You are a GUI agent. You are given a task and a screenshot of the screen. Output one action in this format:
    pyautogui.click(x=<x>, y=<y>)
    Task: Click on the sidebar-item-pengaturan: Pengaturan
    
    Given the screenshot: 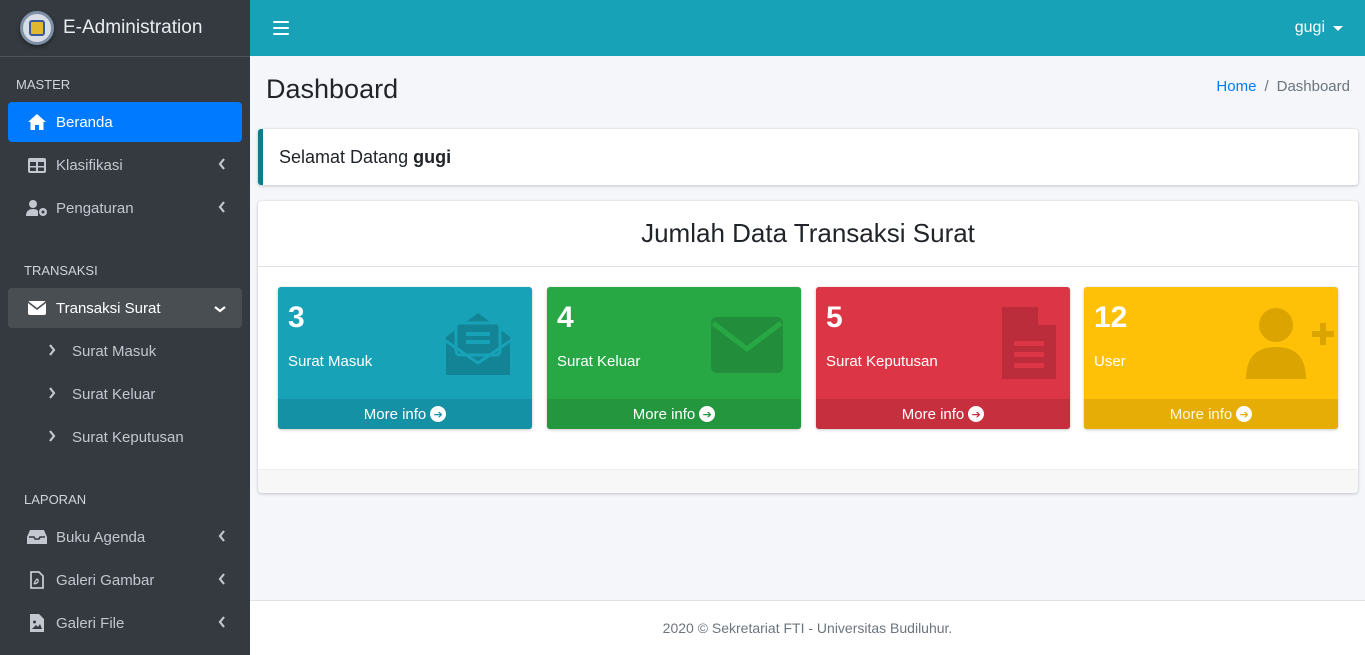 What is the action you would take?
    pyautogui.click(x=125, y=208)
    